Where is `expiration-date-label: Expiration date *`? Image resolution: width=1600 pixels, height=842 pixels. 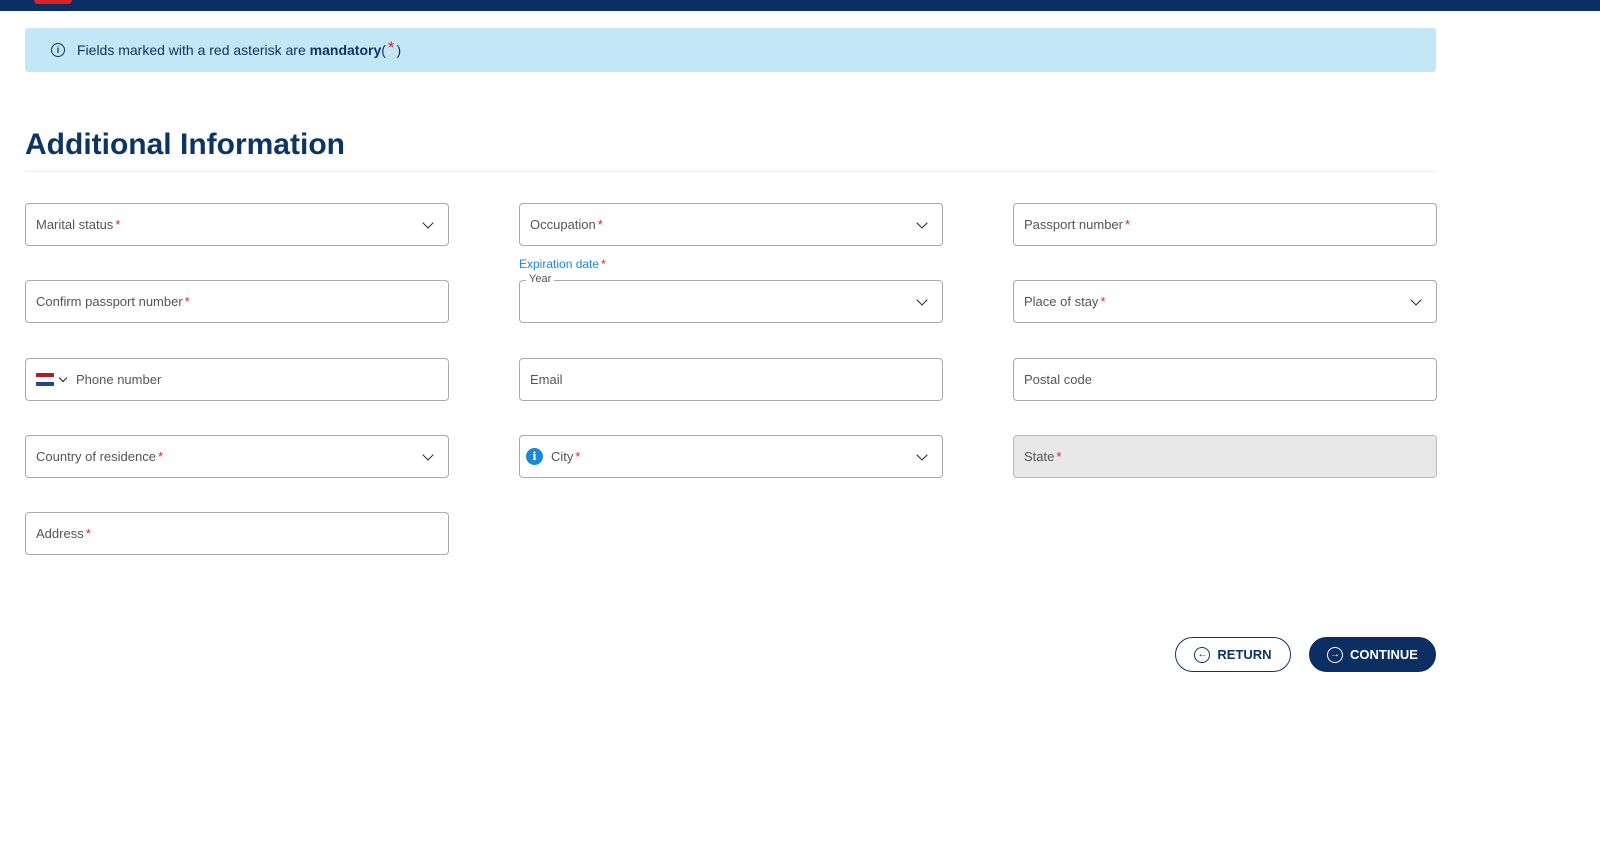 expiration-date-label: Expiration date * is located at coordinates (562, 264).